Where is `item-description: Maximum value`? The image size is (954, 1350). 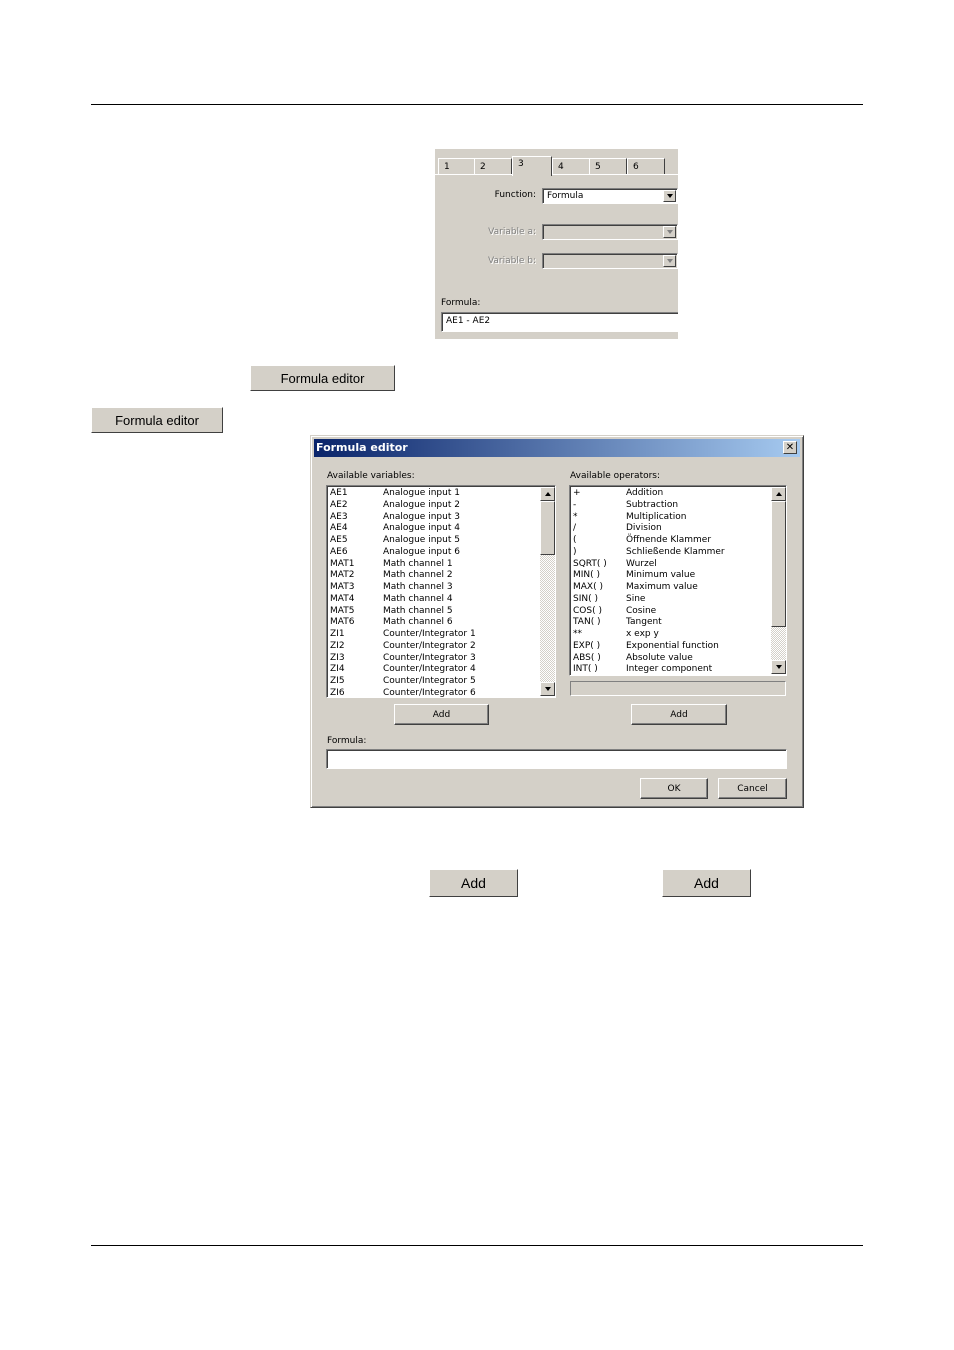
item-description: Maximum value is located at coordinates (662, 587).